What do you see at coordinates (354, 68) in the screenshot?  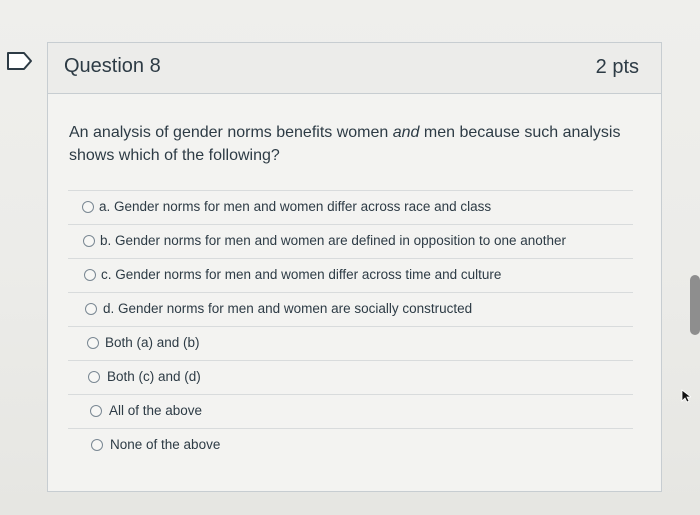 I see `question-header: Question 8 2 pts` at bounding box center [354, 68].